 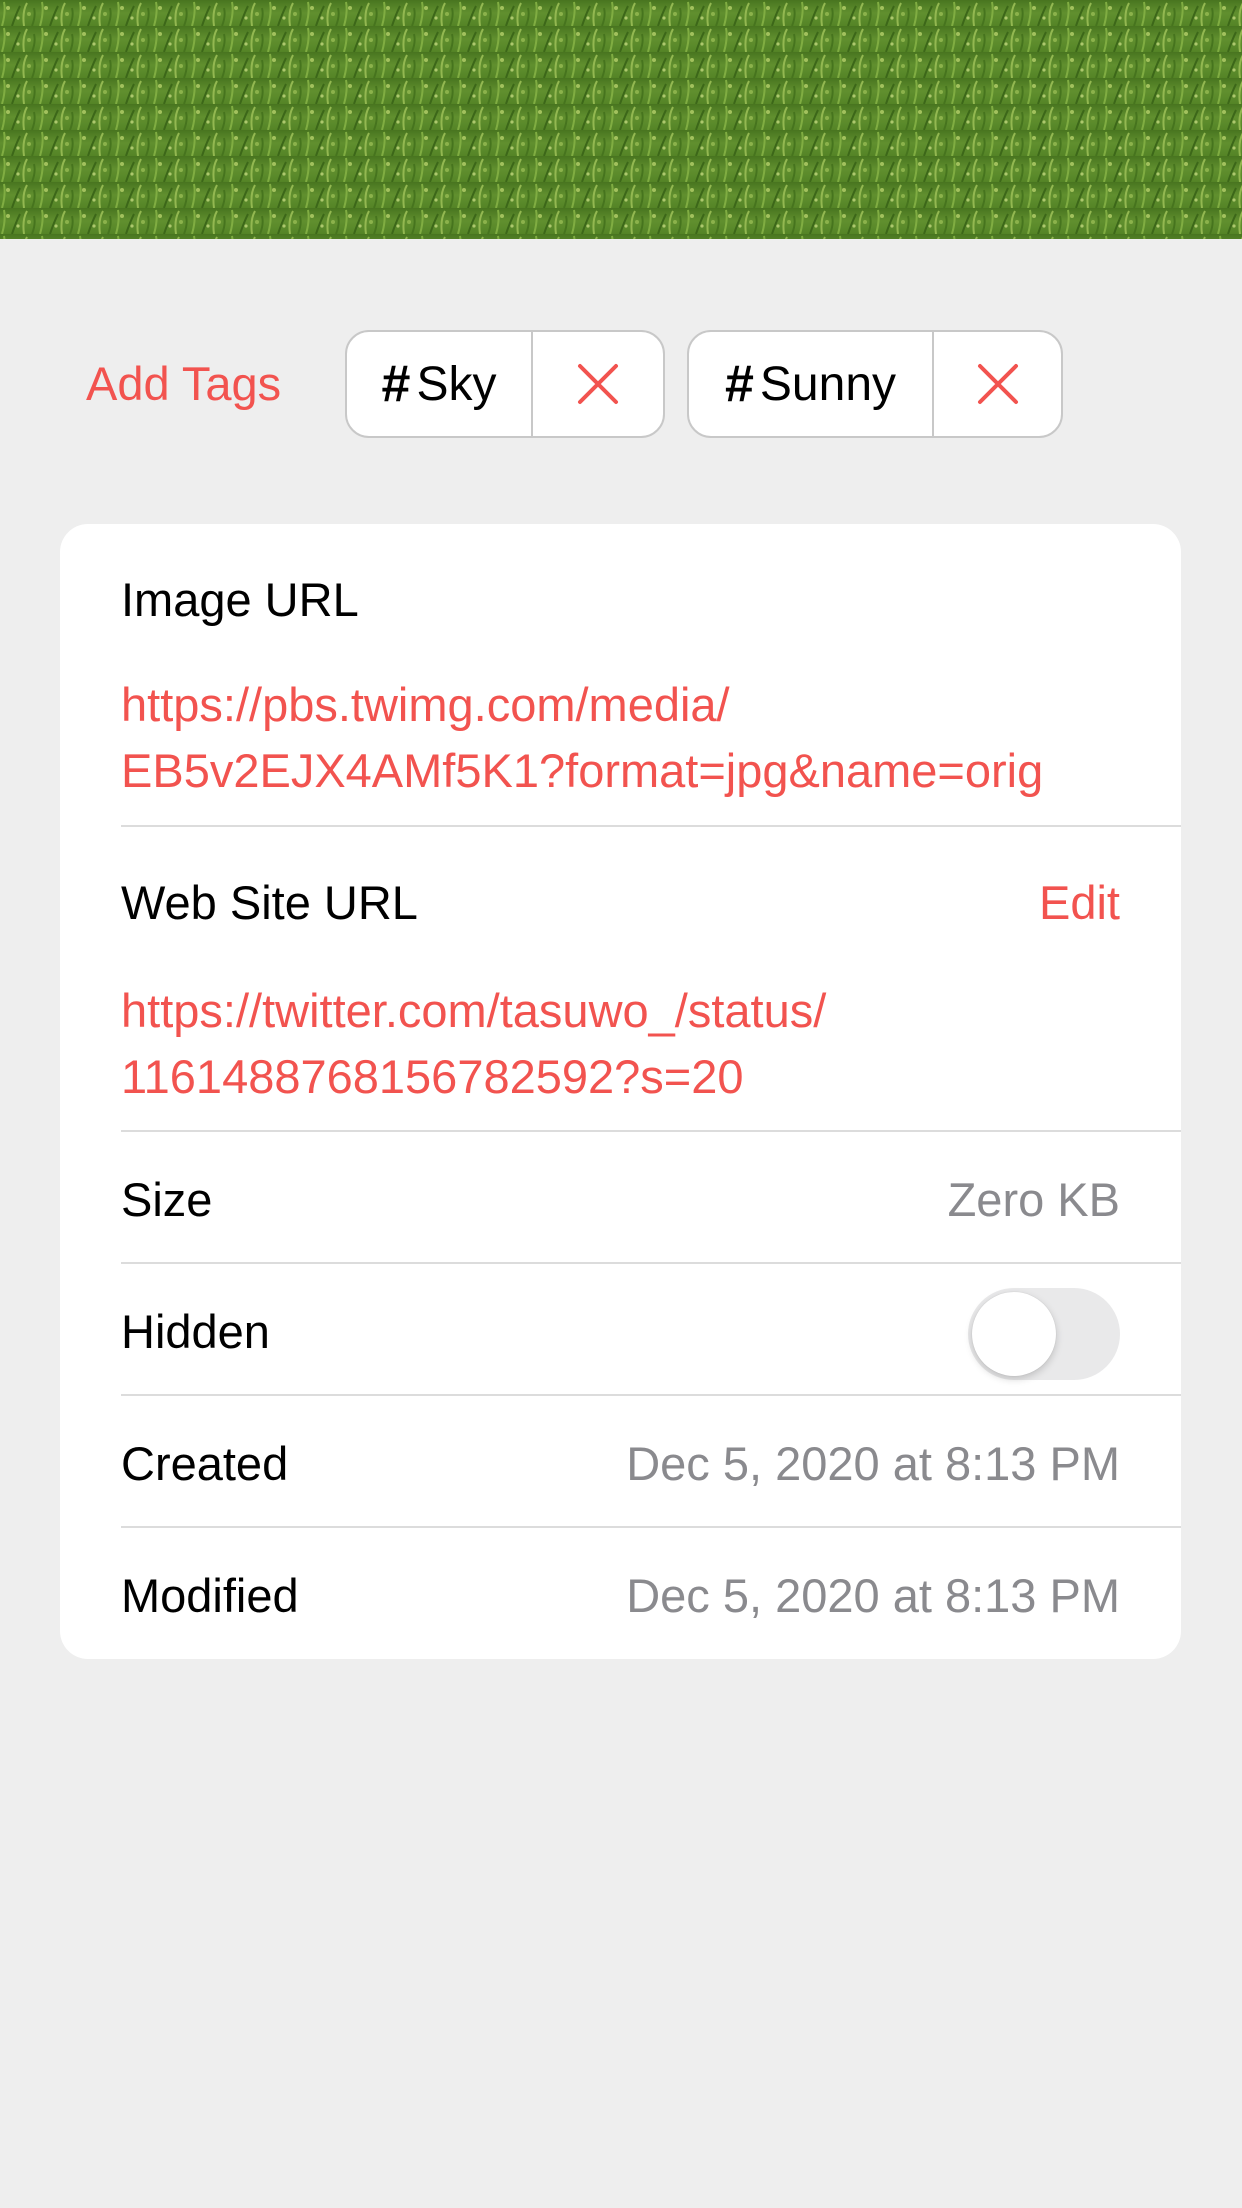 I want to click on tag-chip-sunny: # Sunny, so click(x=875, y=384).